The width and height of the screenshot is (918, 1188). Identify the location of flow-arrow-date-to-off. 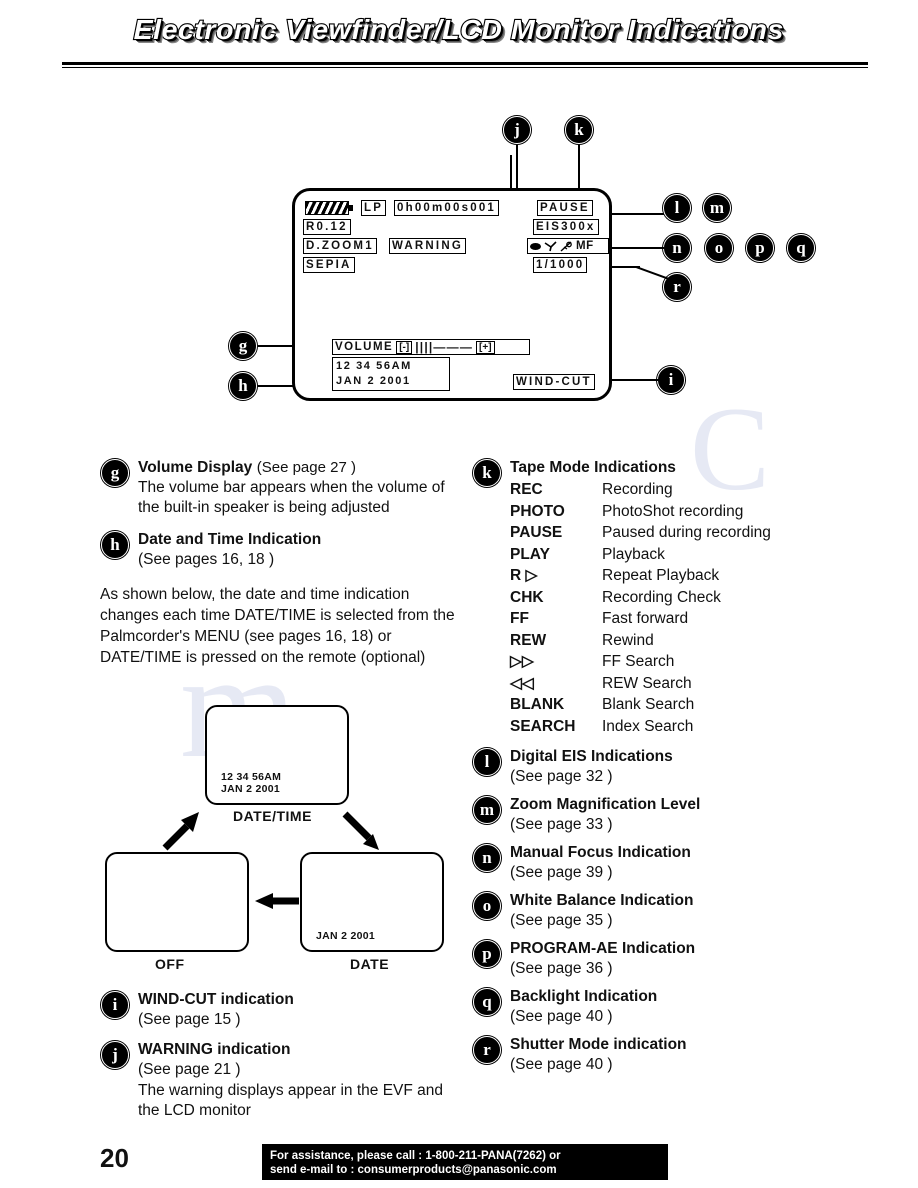
(277, 901).